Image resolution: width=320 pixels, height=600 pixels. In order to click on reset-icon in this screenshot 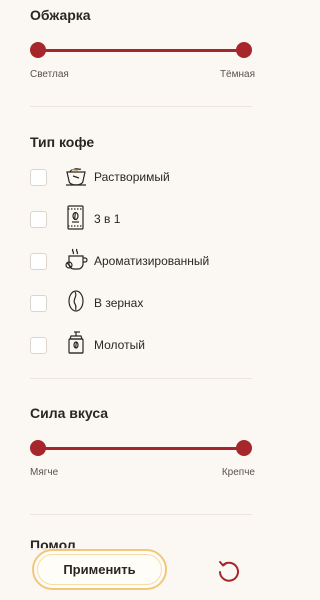, I will do `click(229, 571)`.